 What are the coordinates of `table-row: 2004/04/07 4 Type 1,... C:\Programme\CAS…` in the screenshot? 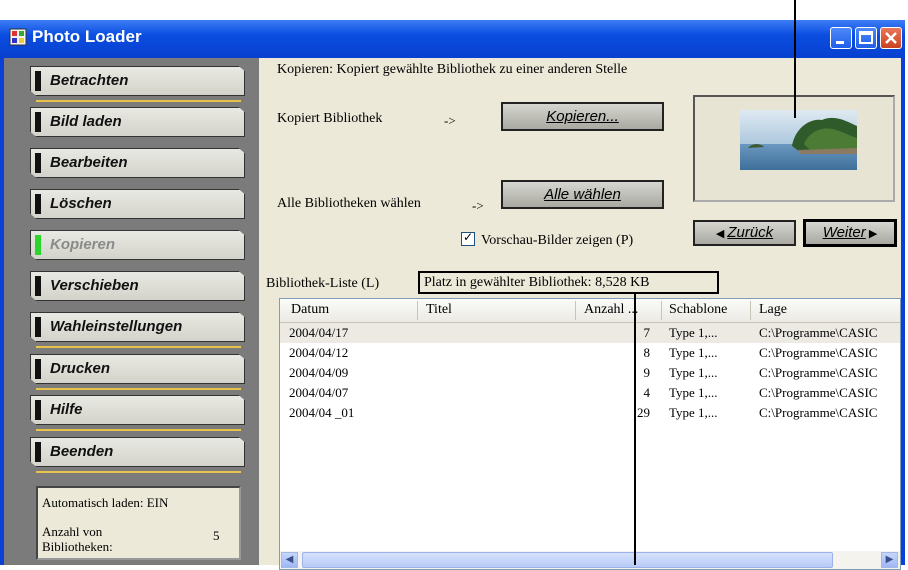 It's located at (590, 393).